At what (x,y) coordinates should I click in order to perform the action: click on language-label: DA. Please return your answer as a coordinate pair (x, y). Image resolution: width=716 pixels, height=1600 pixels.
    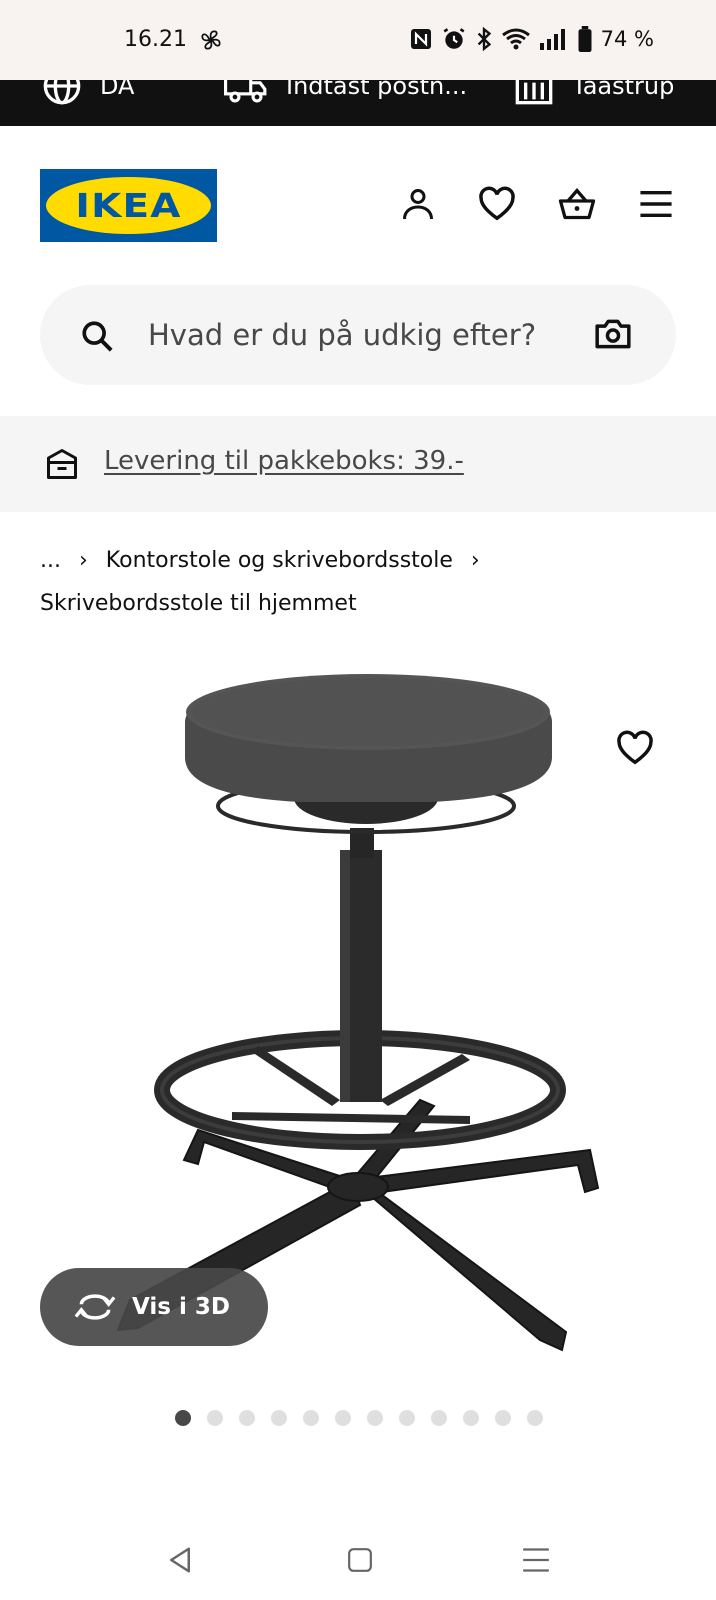
    Looking at the image, I should click on (117, 90).